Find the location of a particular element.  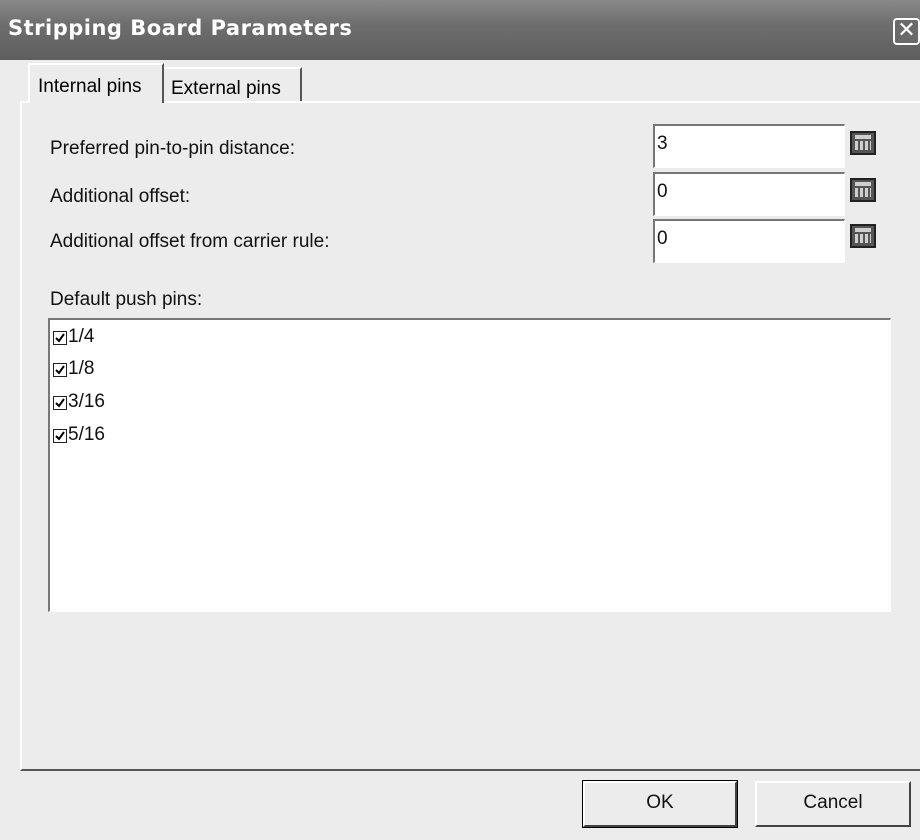

additional-offset-input is located at coordinates (741, 192).